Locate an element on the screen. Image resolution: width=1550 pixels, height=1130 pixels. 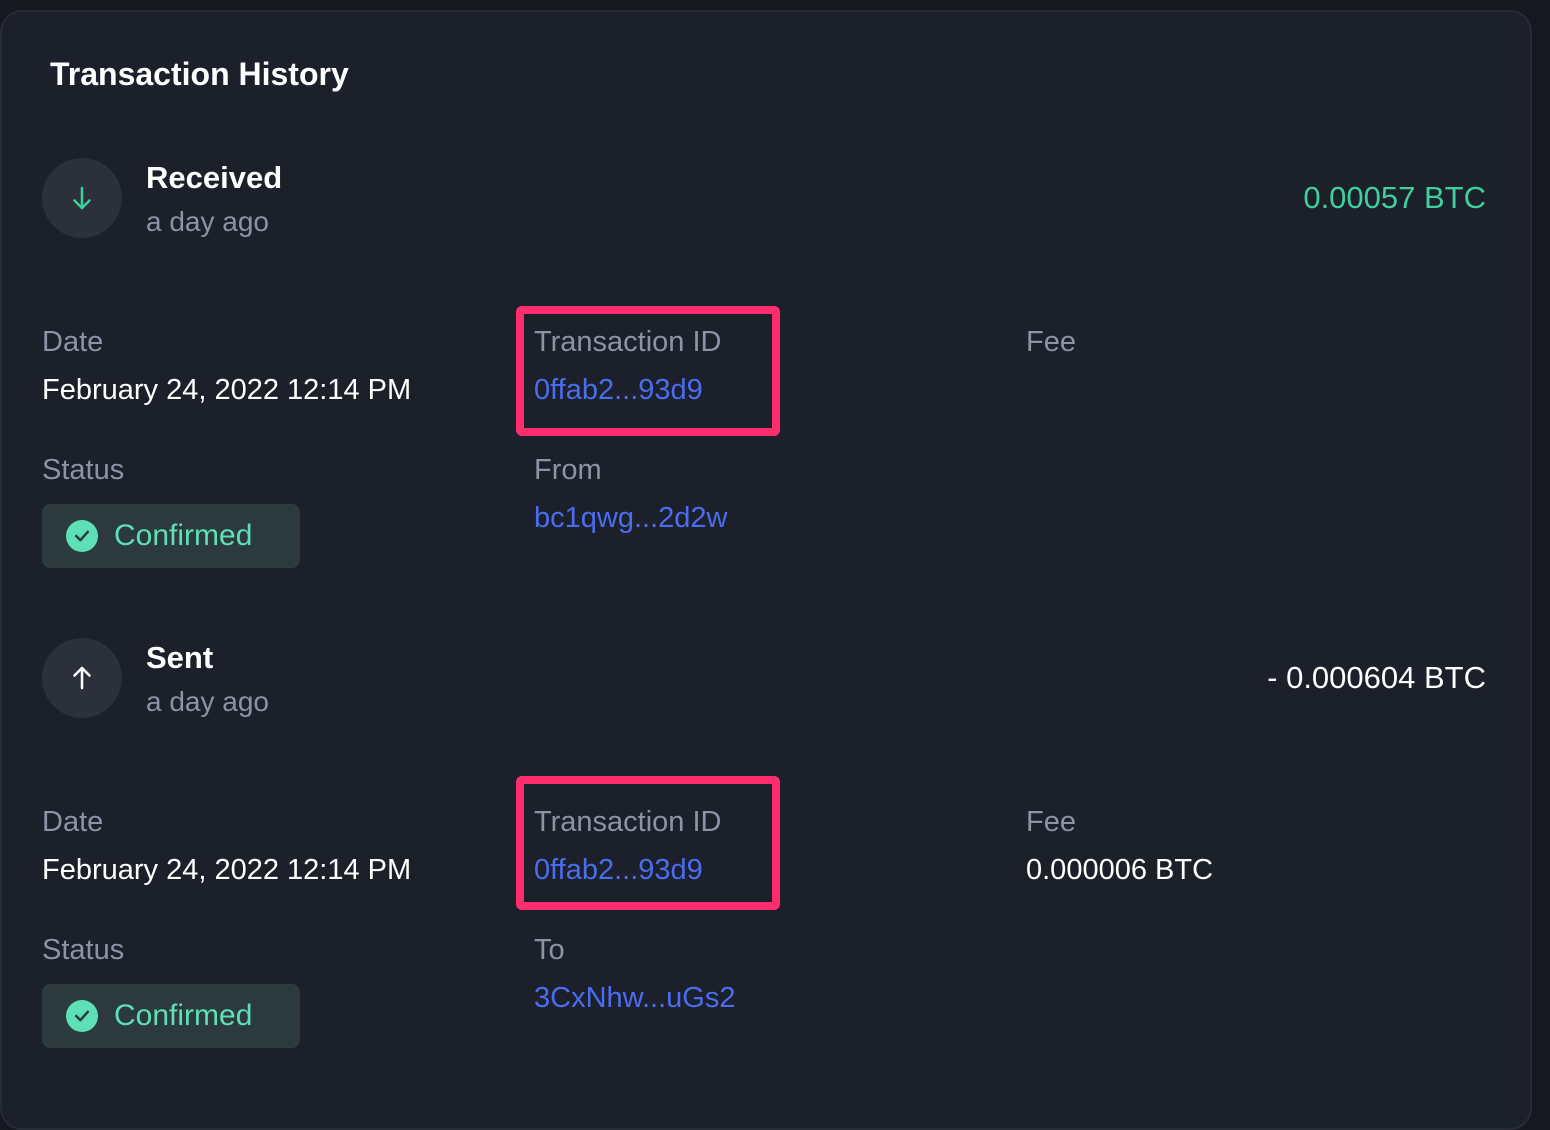
transaction-amount: 0.00057 BTC is located at coordinates (1394, 197).